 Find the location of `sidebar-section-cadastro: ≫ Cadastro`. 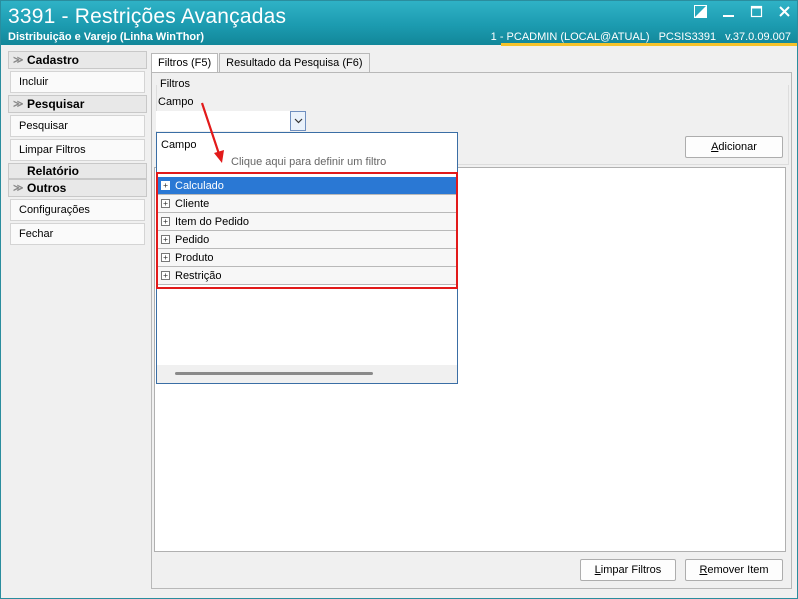

sidebar-section-cadastro: ≫ Cadastro is located at coordinates (77, 60).